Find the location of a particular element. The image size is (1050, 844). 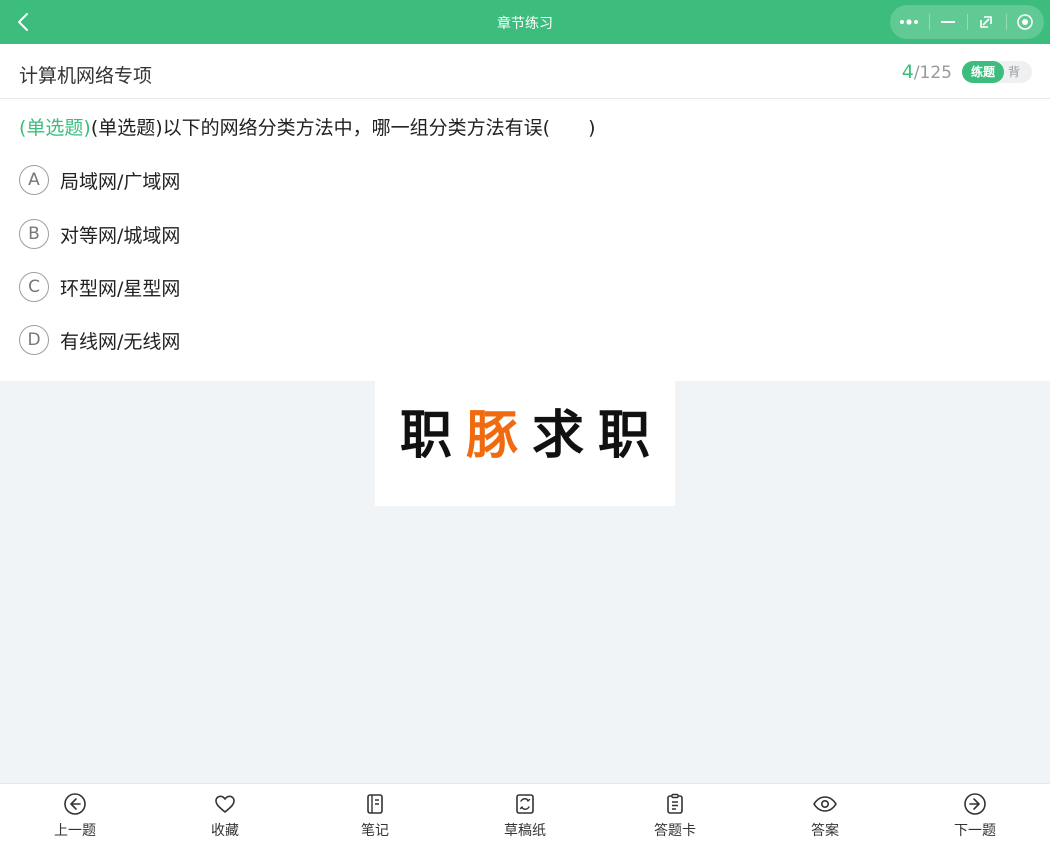

mode-toggle: 练题 背 is located at coordinates (997, 72).